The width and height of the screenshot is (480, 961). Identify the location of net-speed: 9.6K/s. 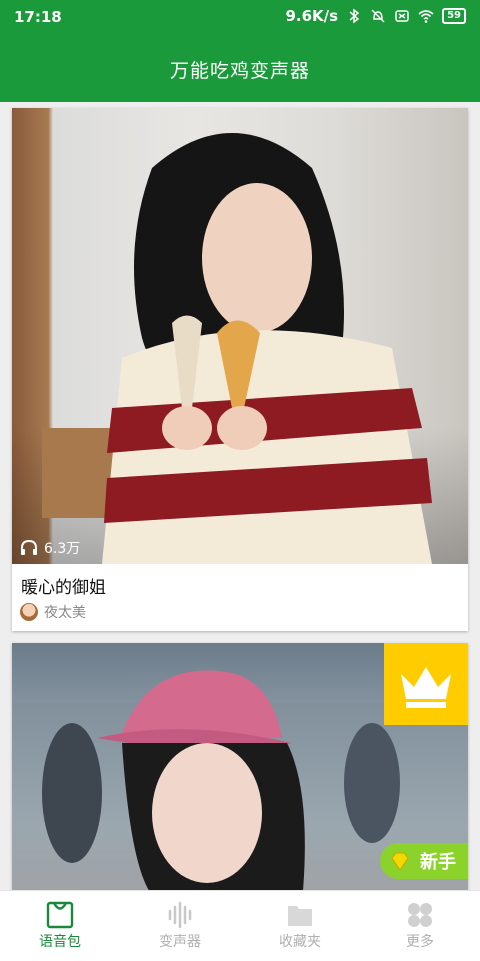
(312, 16).